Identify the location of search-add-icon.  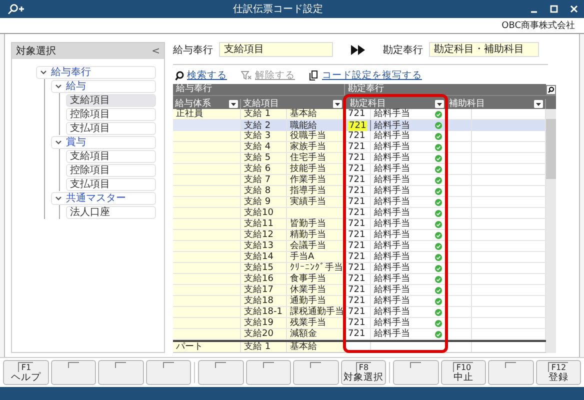
(16, 8).